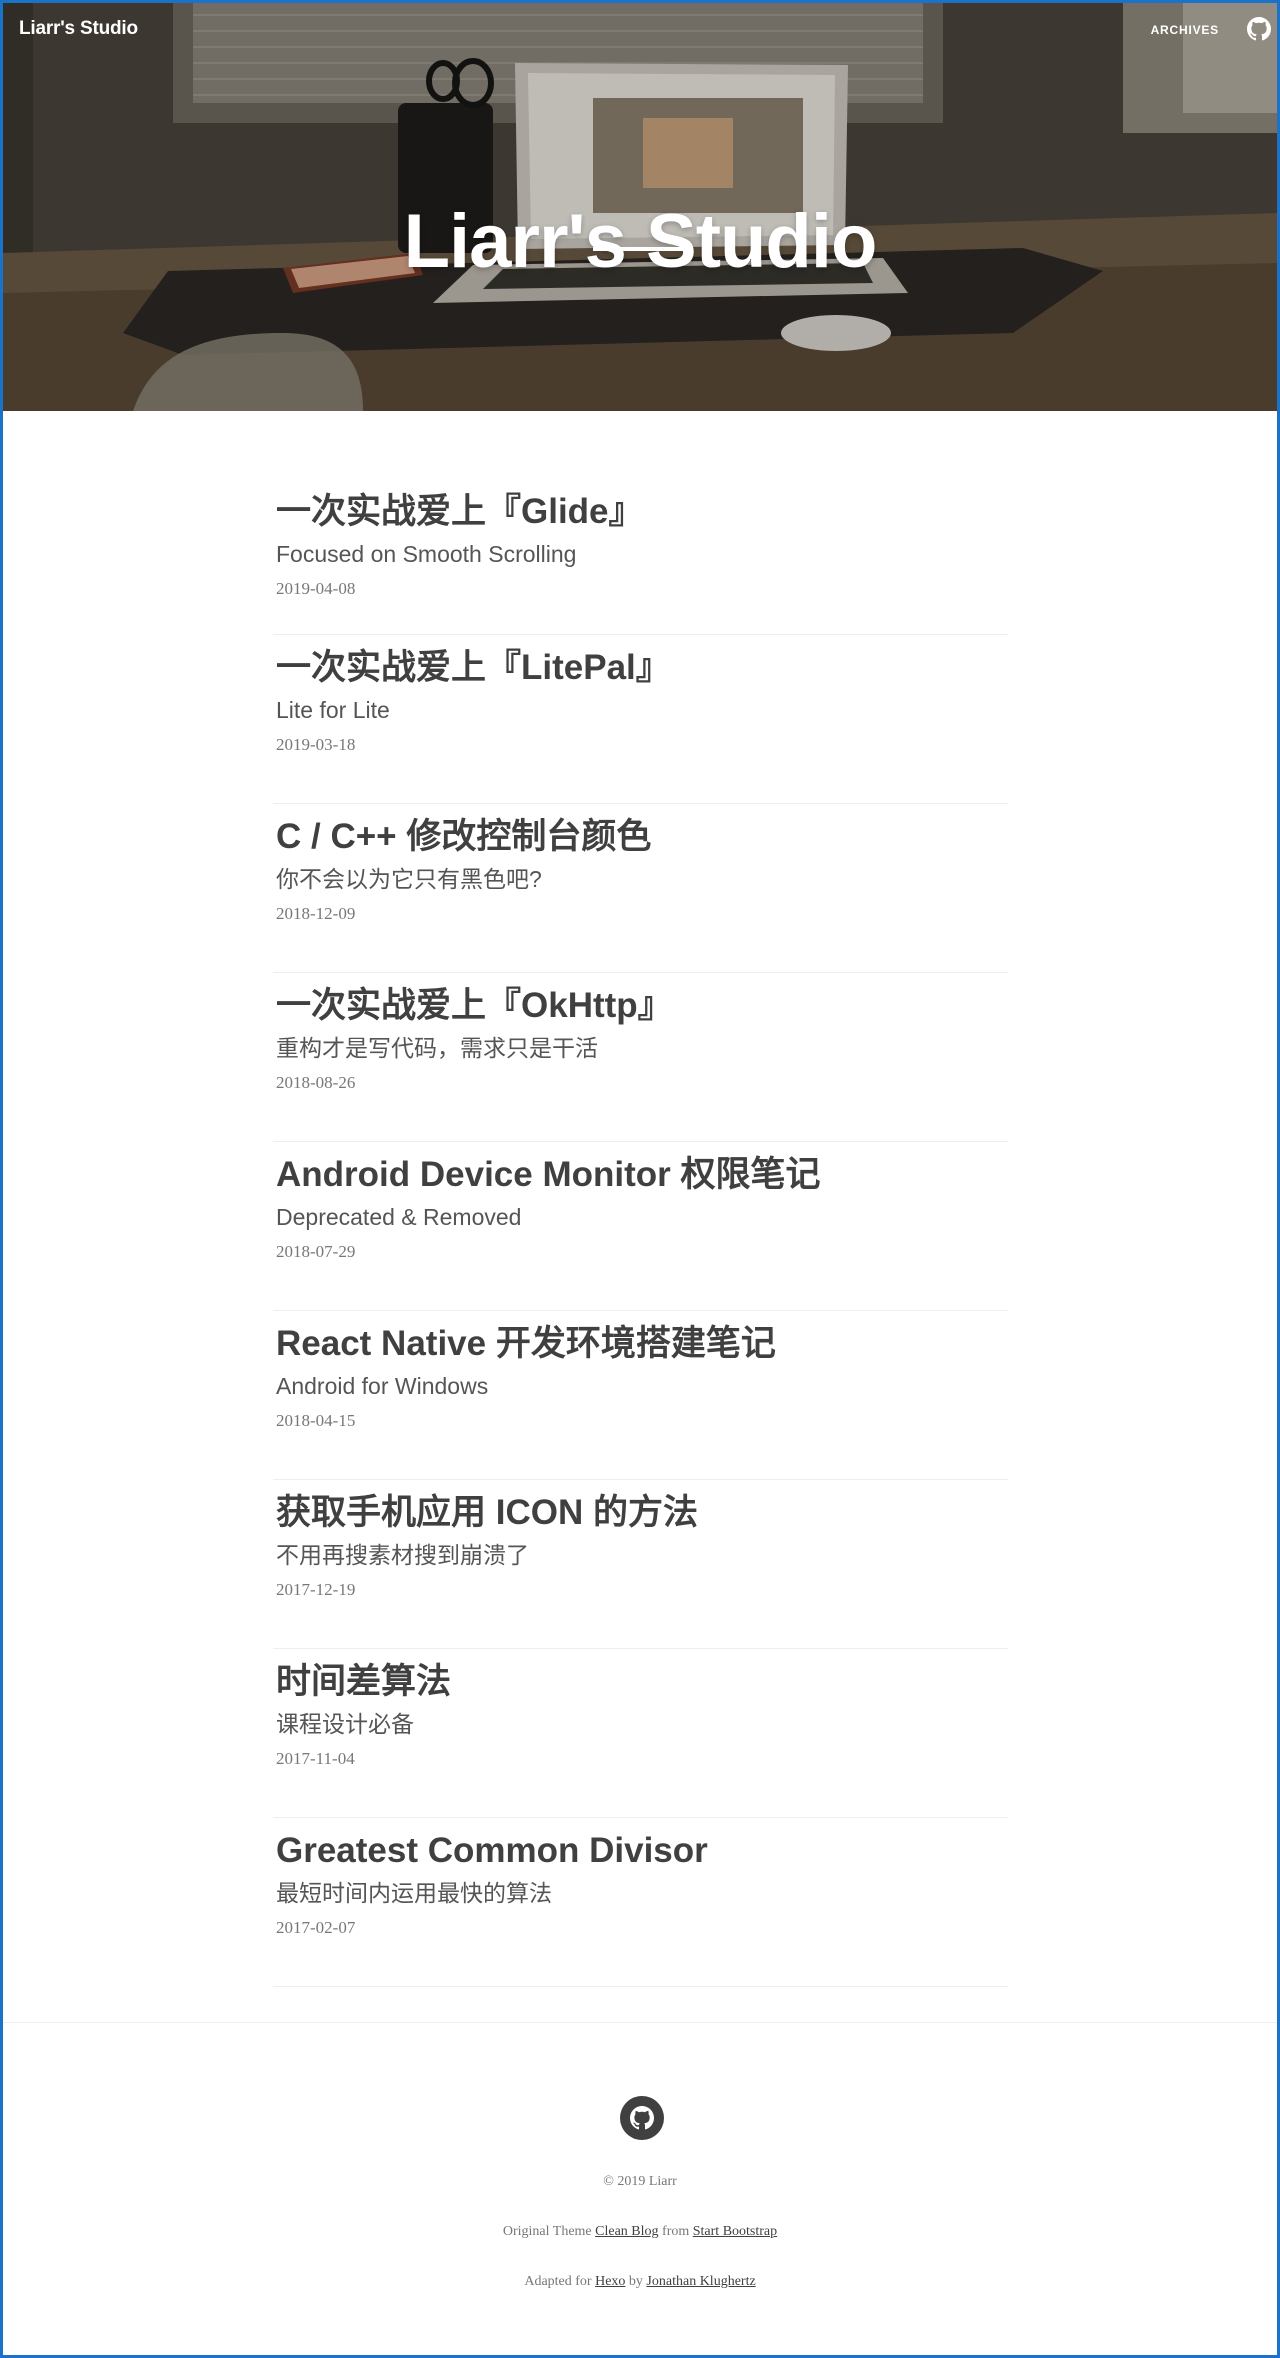 This screenshot has height=2358, width=1280. What do you see at coordinates (492, 1851) in the screenshot?
I see `post-title-link: Greatest Common Divisor` at bounding box center [492, 1851].